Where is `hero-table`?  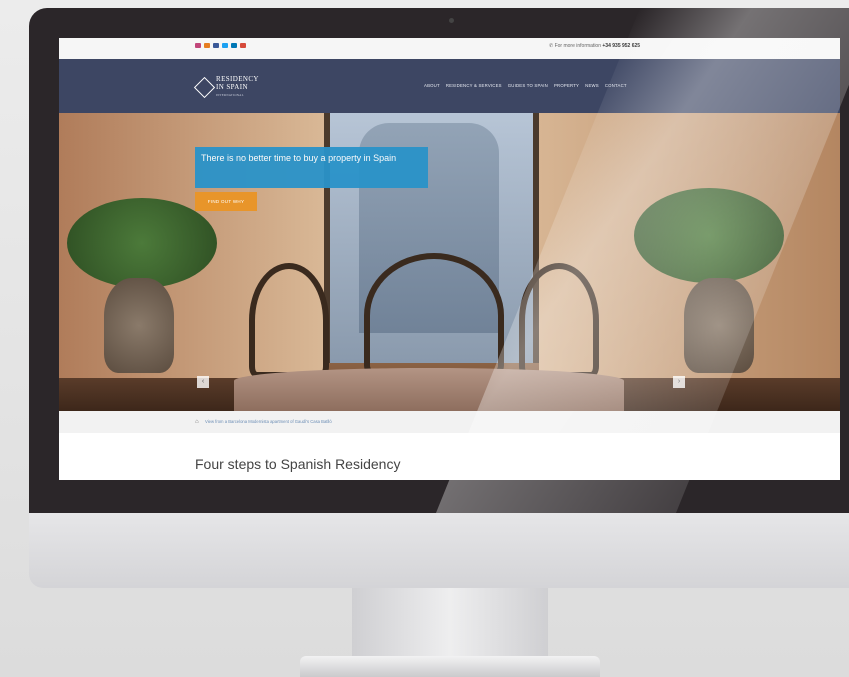
hero-table is located at coordinates (429, 389).